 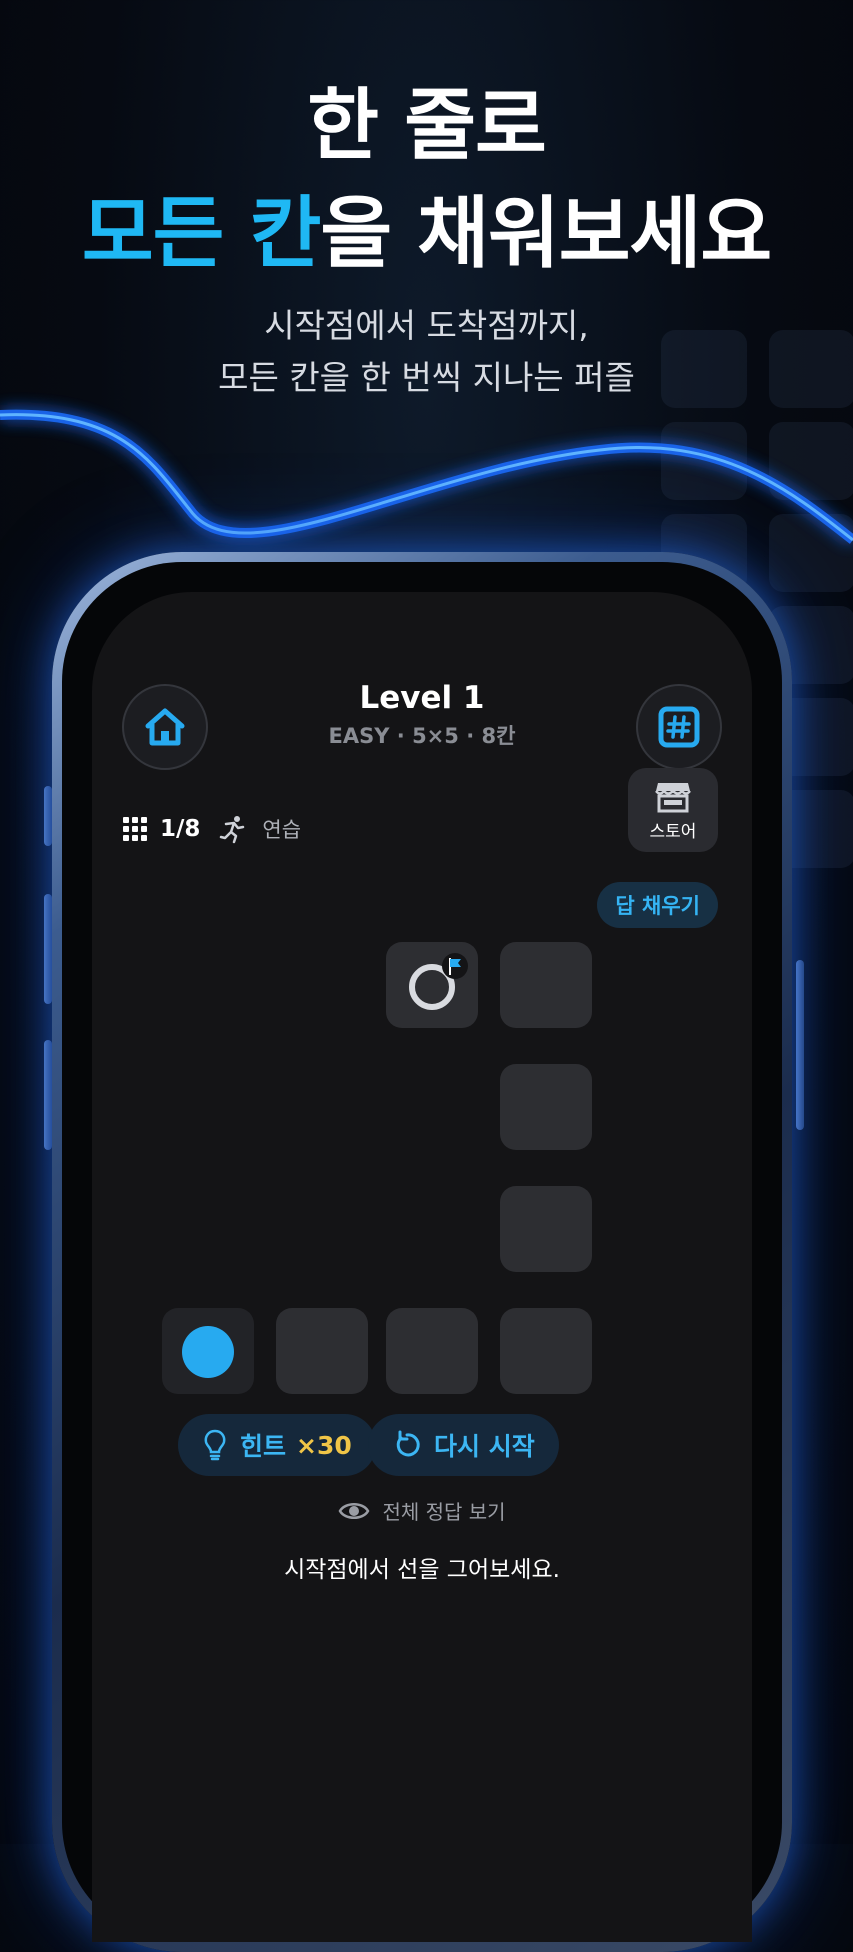 What do you see at coordinates (657, 905) in the screenshot?
I see `fill-answer-button: 답 채우기` at bounding box center [657, 905].